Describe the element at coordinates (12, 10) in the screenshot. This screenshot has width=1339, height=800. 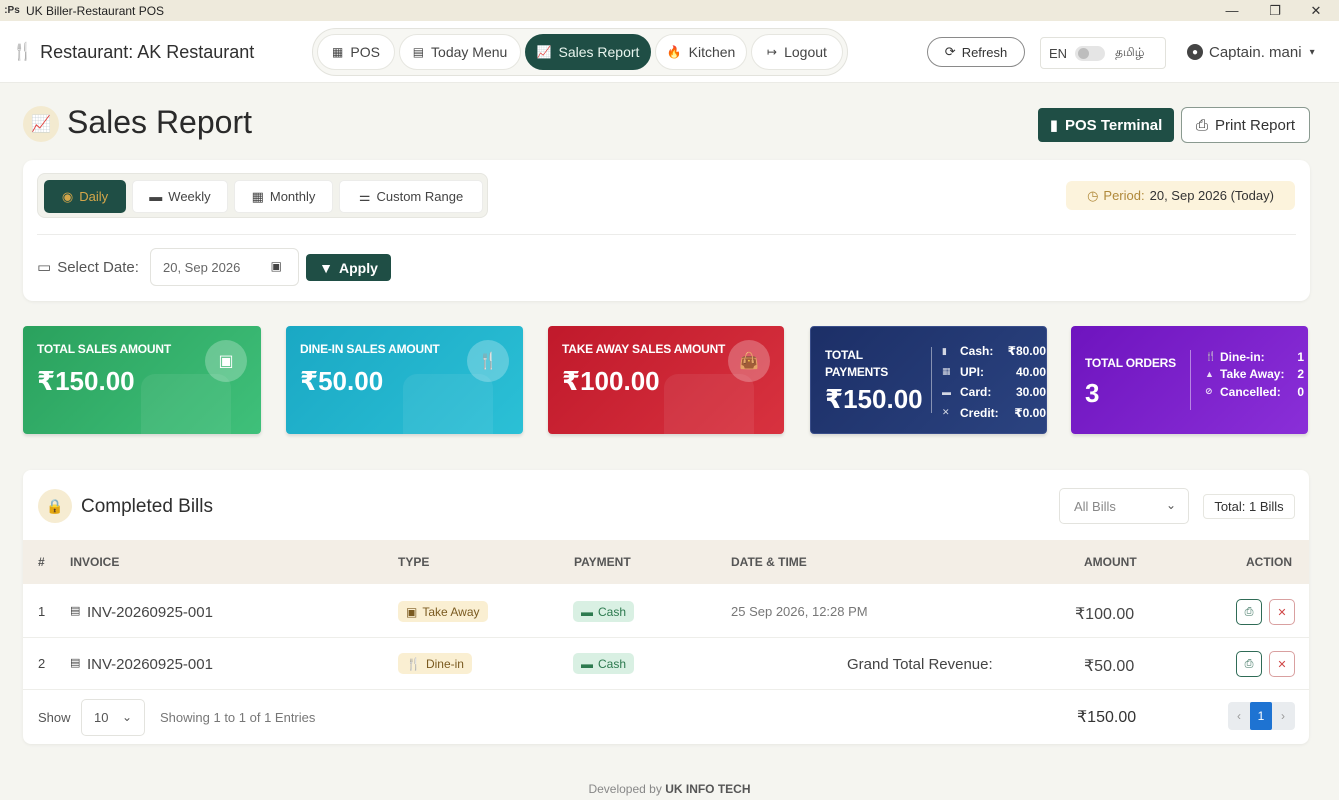
I see `app-icon: :Ps` at that location.